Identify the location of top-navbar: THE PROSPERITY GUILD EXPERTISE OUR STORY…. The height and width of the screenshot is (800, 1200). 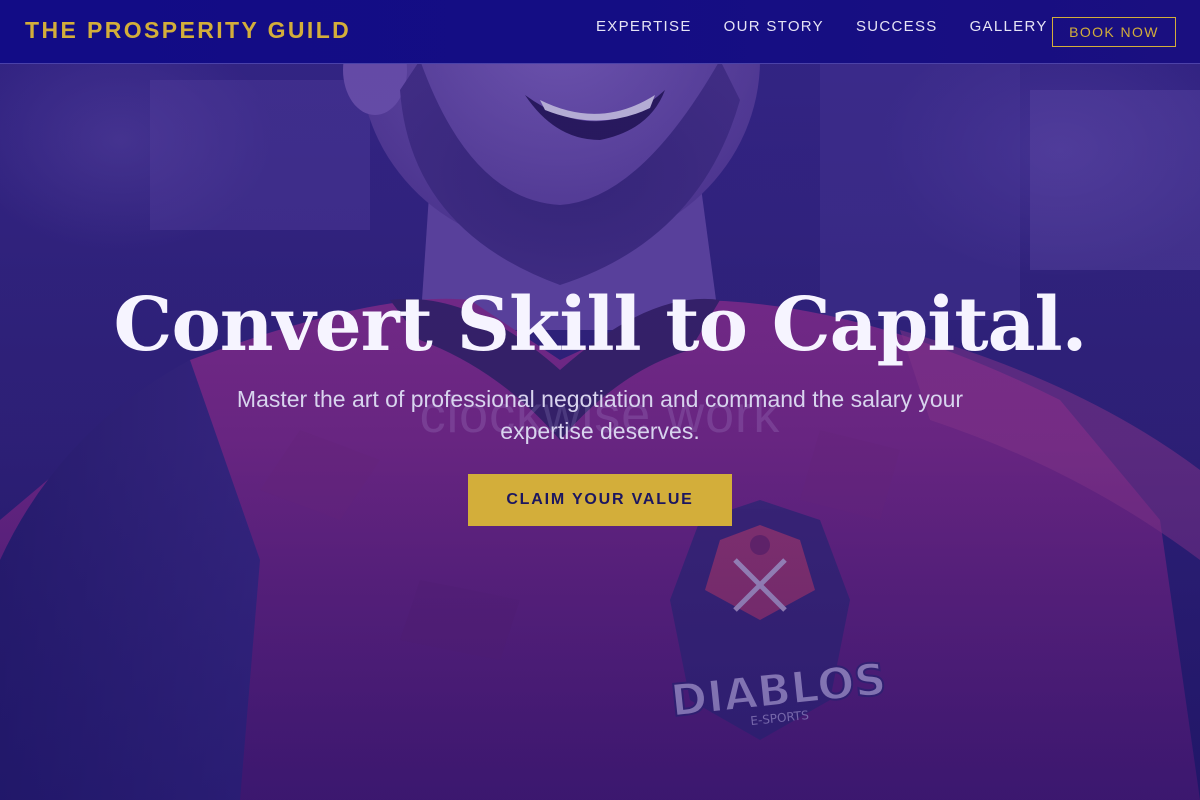
(600, 32).